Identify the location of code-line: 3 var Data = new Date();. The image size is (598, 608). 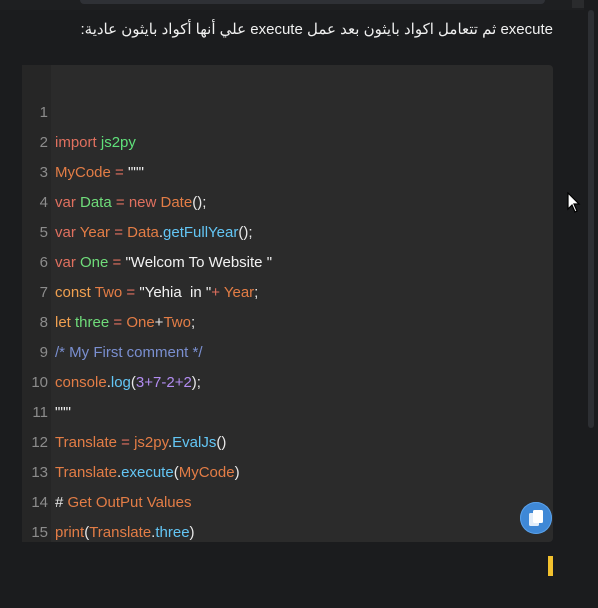
(114, 169).